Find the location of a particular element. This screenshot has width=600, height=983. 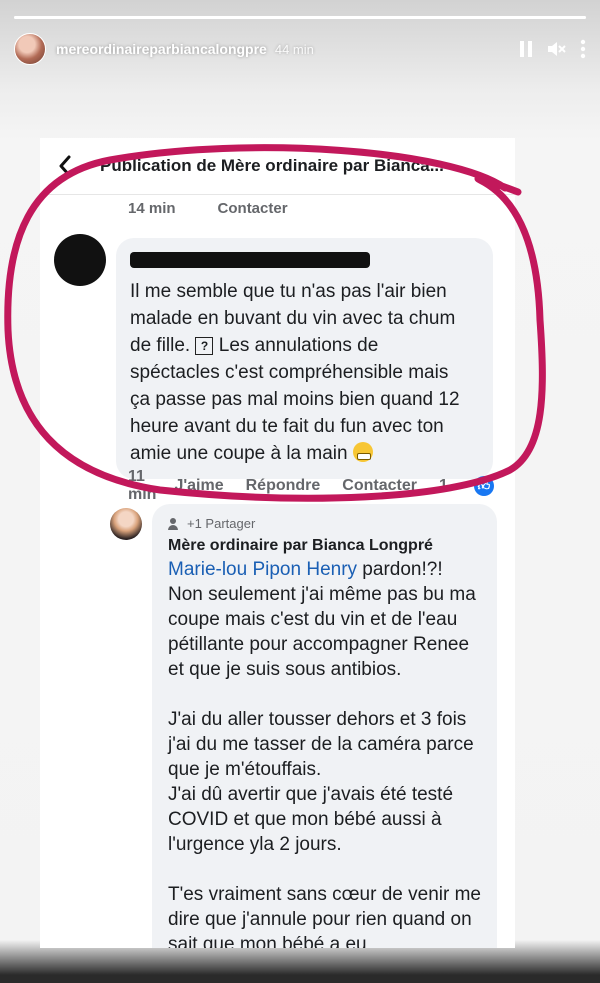

story-progress-fill is located at coordinates (300, 17).